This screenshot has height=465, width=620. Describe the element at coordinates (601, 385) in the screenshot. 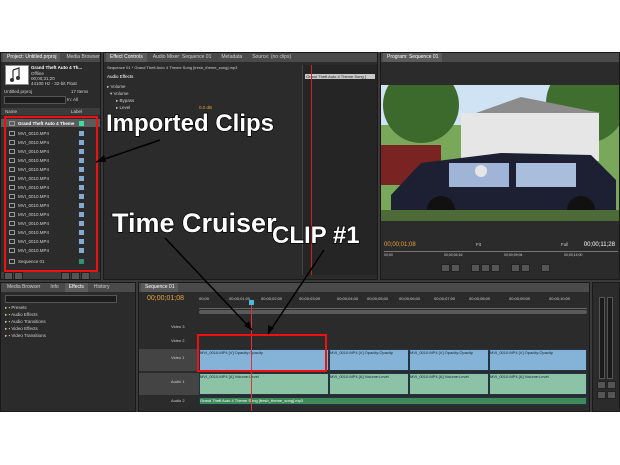

I see `selection-tool-button` at that location.